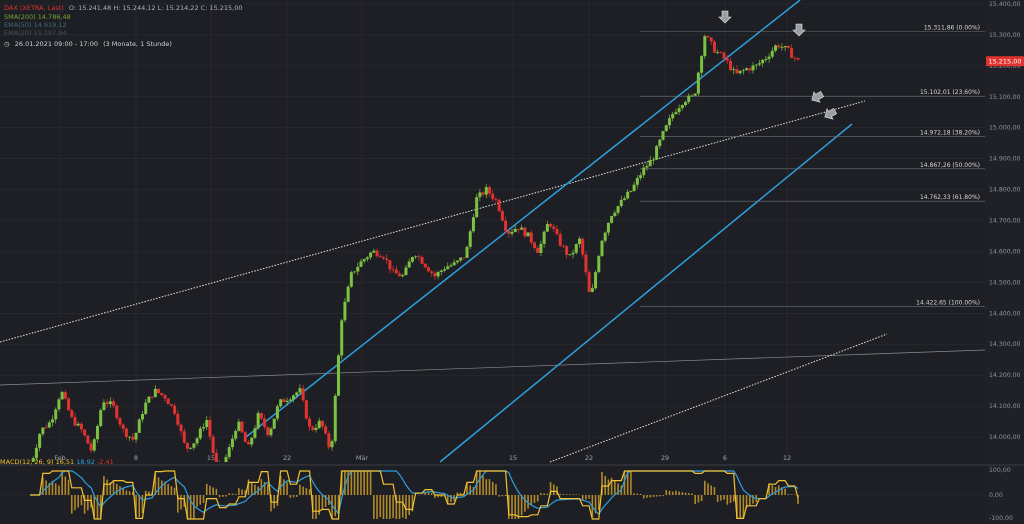 This screenshot has width=1024, height=524. I want to click on ema20-legend: EMA(20) 15.187,94, so click(35, 33).